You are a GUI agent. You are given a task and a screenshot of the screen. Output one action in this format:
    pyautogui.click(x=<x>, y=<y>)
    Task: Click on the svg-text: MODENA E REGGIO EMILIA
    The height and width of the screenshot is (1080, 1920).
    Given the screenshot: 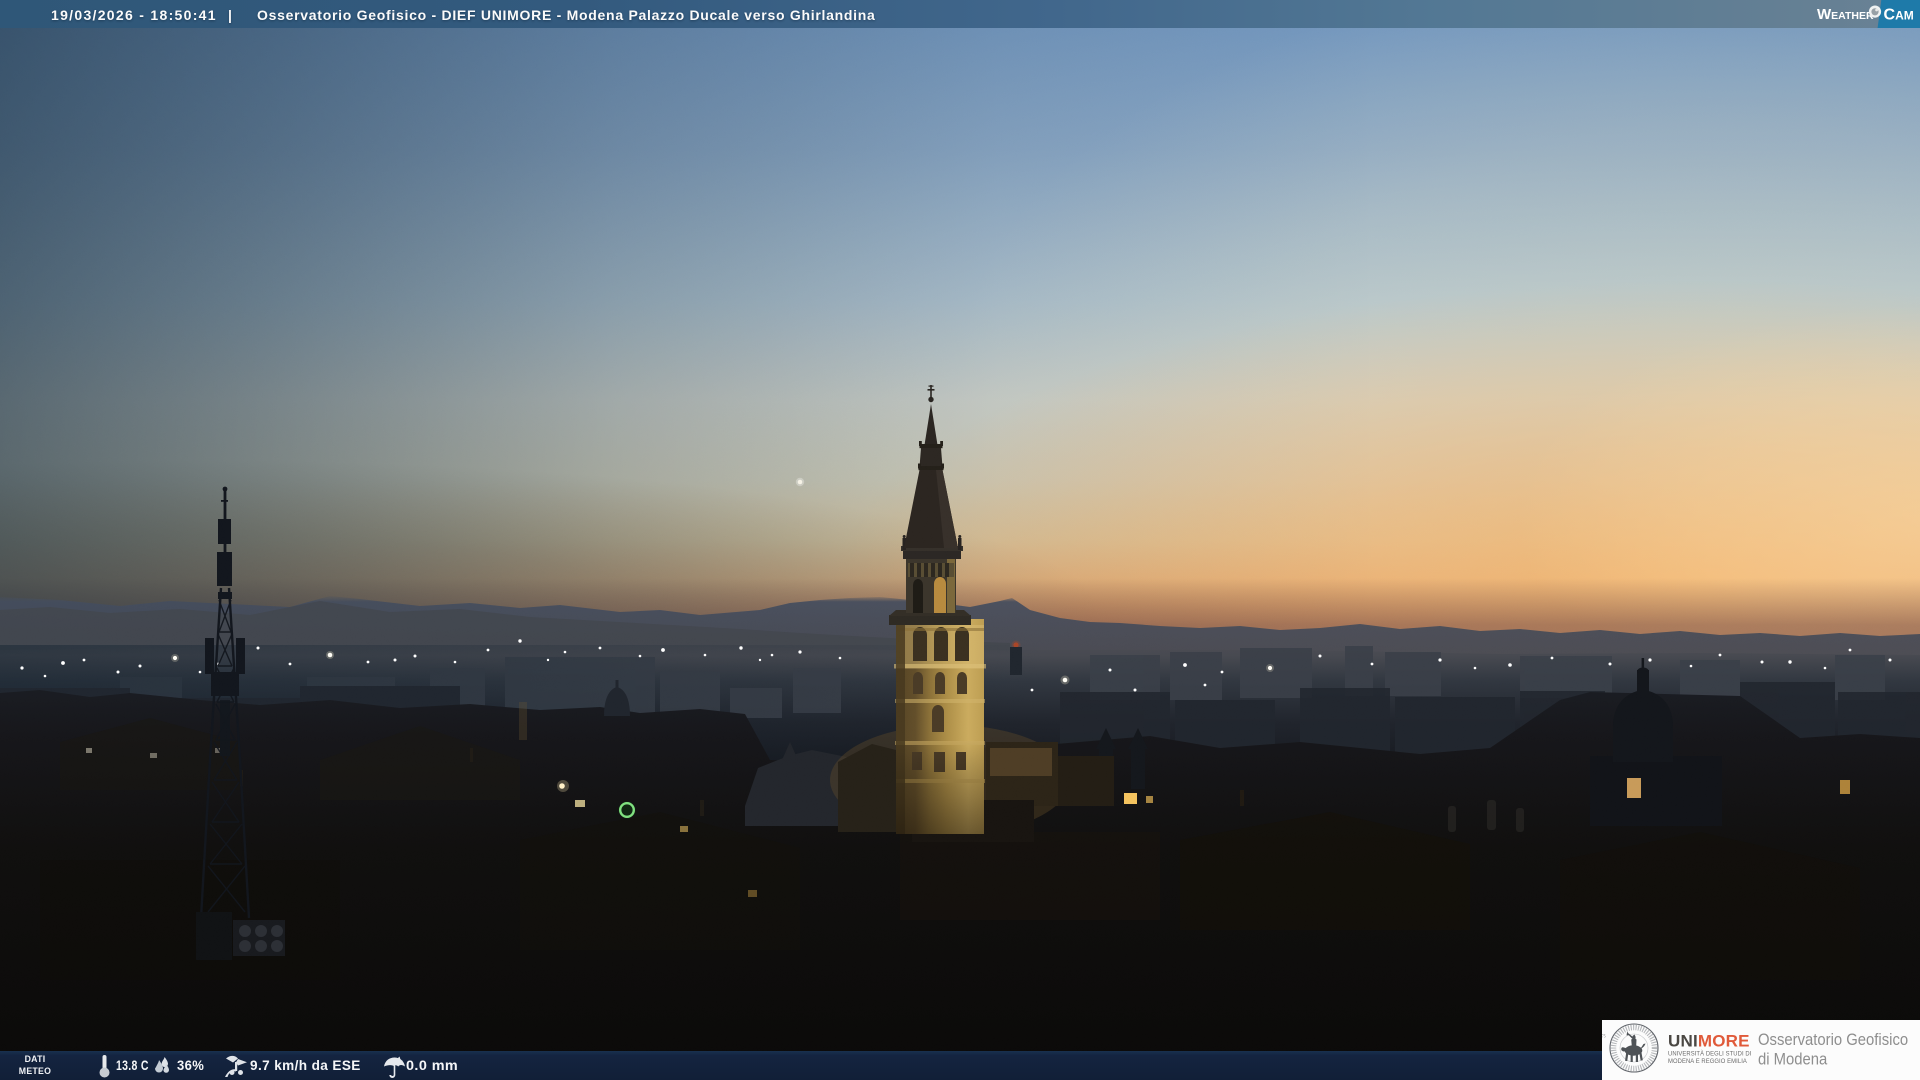 What is the action you would take?
    pyautogui.click(x=1708, y=1061)
    